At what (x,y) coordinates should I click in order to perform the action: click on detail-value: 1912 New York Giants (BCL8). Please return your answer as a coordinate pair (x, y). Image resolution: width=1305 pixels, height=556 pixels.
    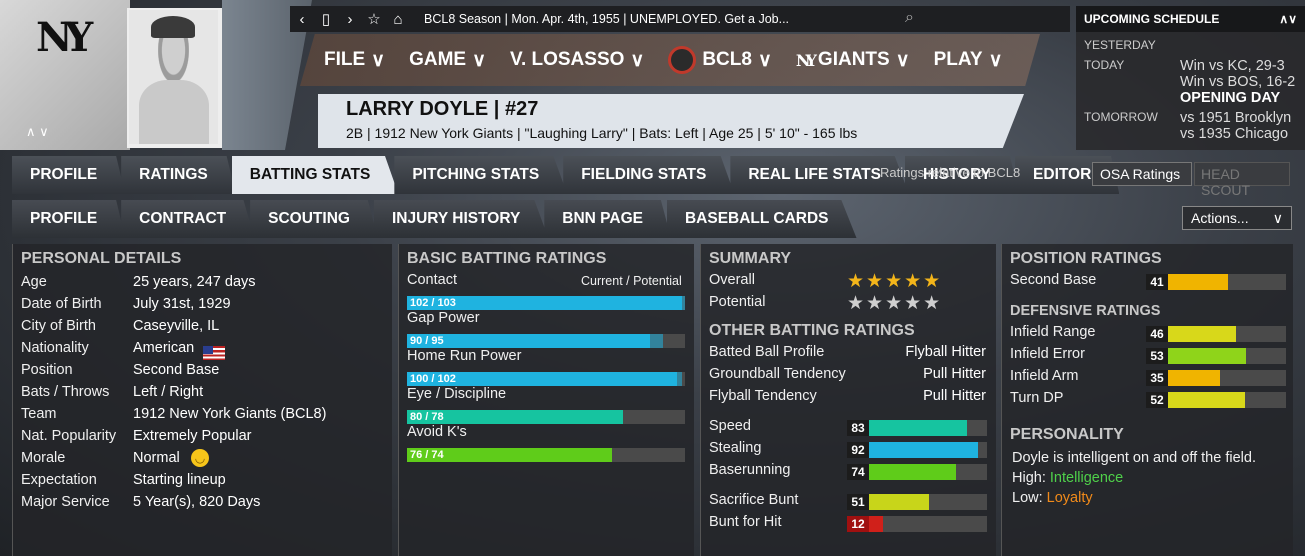
    Looking at the image, I should click on (229, 414).